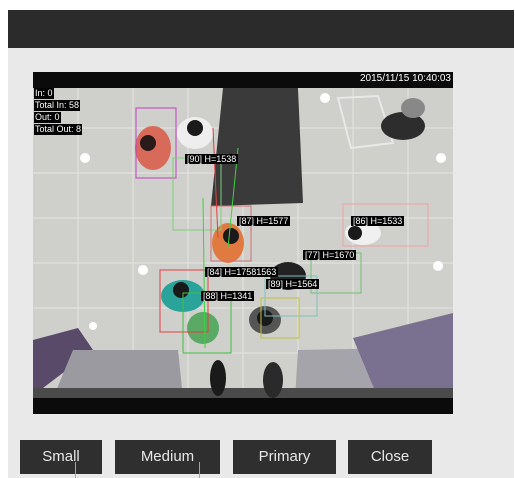 The image size is (515, 478). Describe the element at coordinates (58, 129) in the screenshot. I see `counter-total-out: Total Out: 8` at that location.